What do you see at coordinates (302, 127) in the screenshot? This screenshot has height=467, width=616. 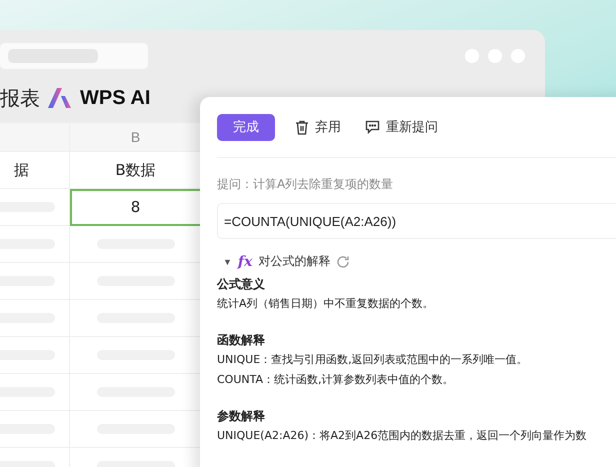 I see `trash-icon` at bounding box center [302, 127].